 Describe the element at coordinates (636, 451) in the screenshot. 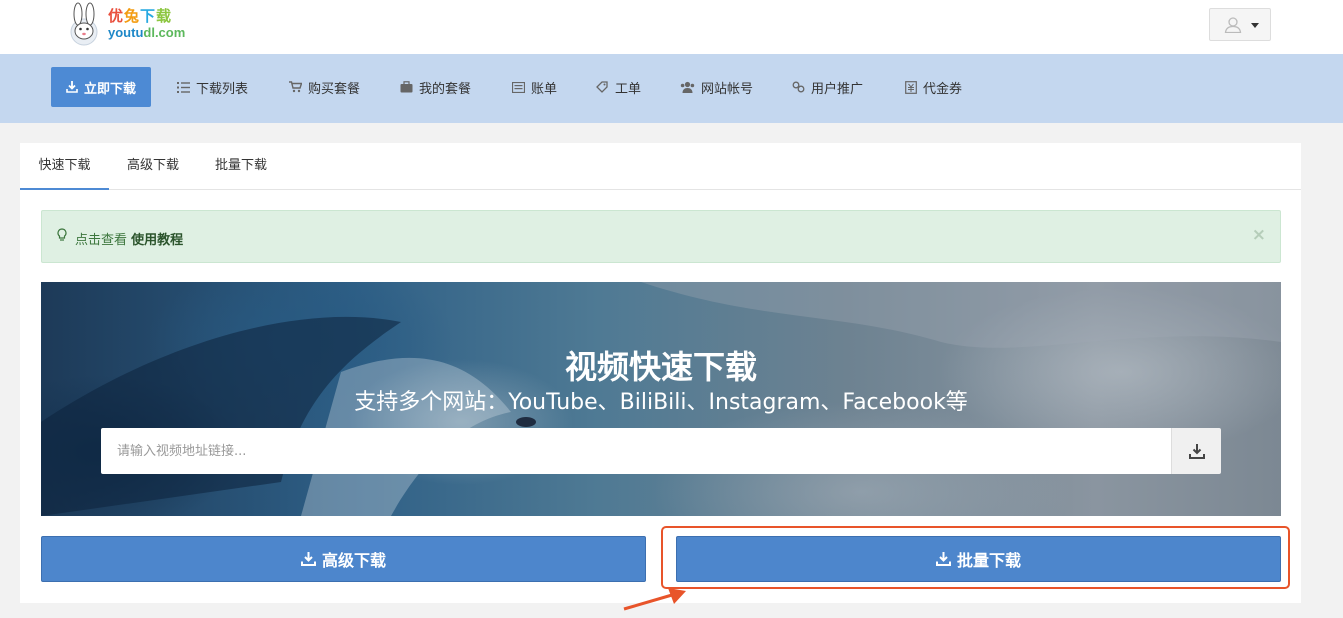

I see `video-url-input` at that location.